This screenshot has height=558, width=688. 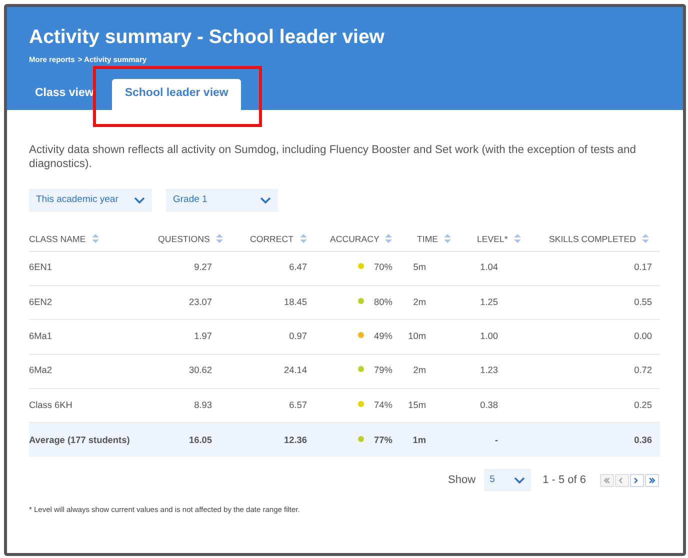 What do you see at coordinates (275, 371) in the screenshot?
I see `table-cell: 24.14` at bounding box center [275, 371].